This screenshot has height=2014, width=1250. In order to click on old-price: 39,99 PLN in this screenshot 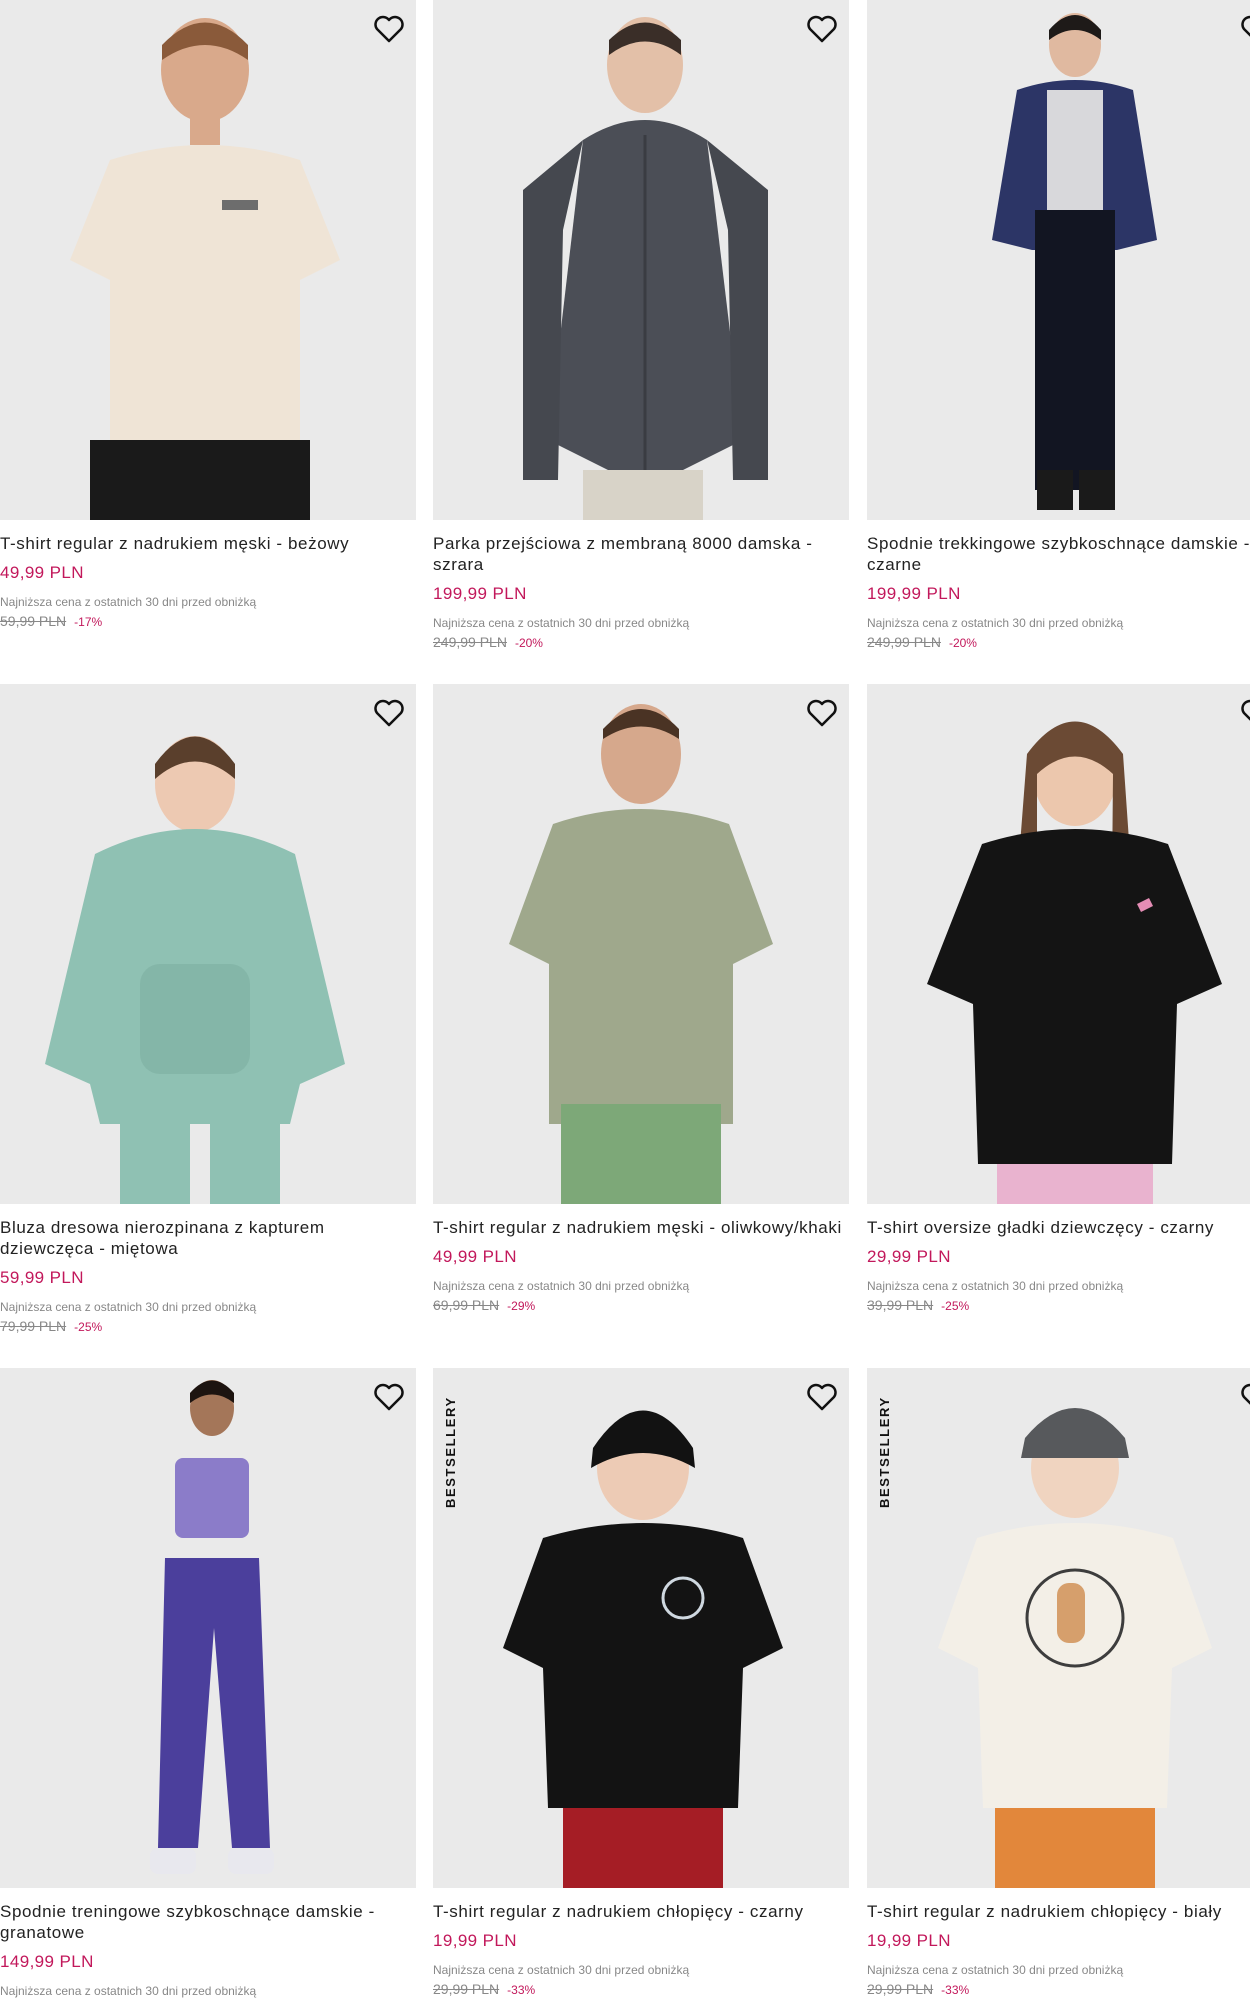, I will do `click(900, 1305)`.